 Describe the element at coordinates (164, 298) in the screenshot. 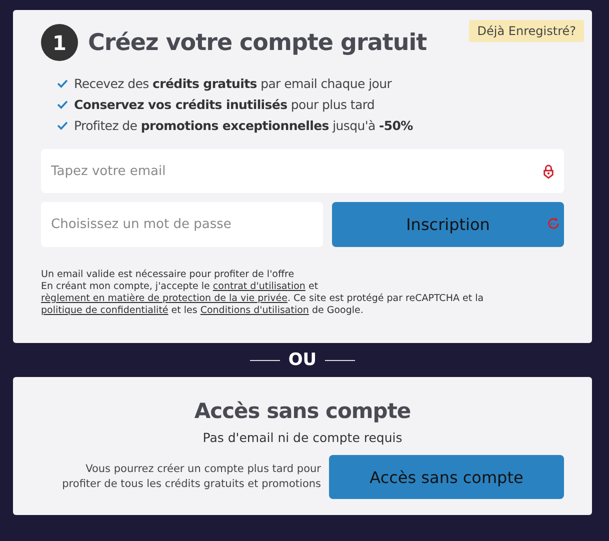

I see `legal-link: règlement en matière de protection de la vie privée` at that location.